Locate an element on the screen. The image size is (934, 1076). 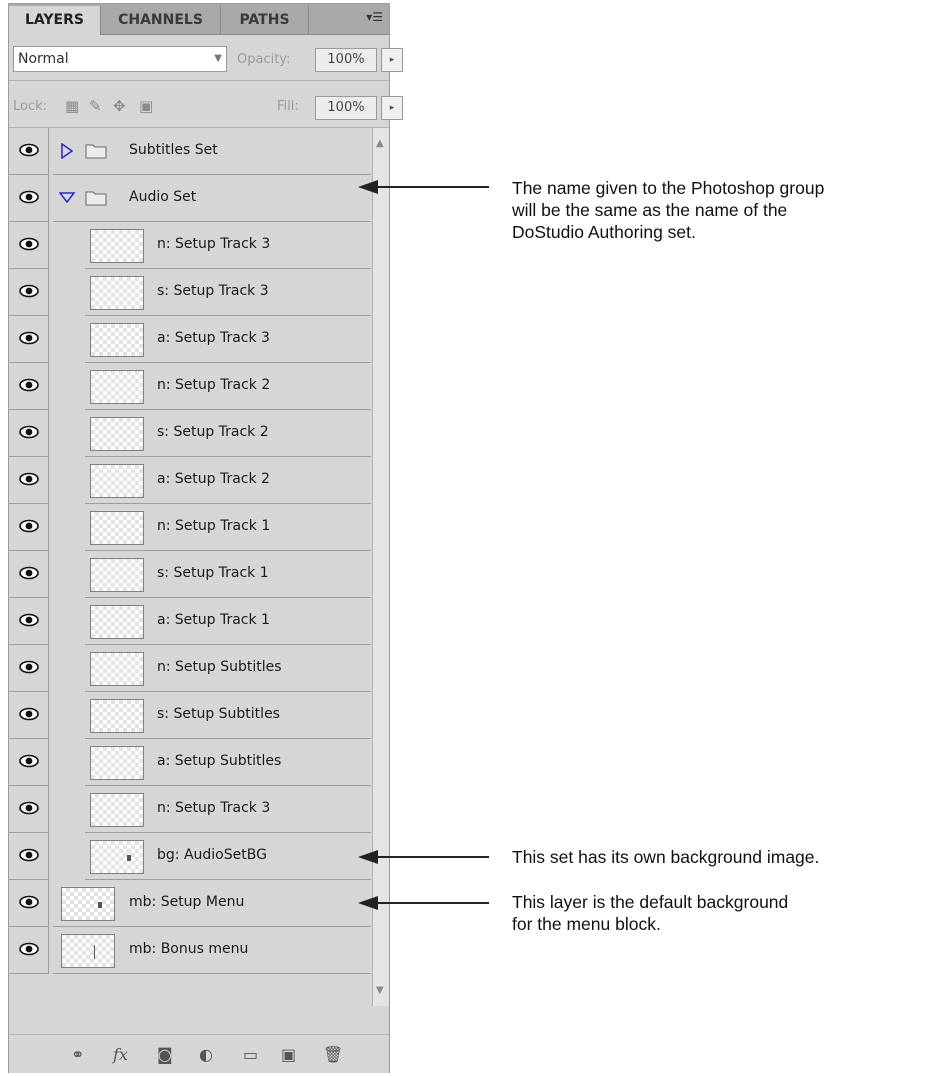
link-icon: ⚭ is located at coordinates (77, 1054).